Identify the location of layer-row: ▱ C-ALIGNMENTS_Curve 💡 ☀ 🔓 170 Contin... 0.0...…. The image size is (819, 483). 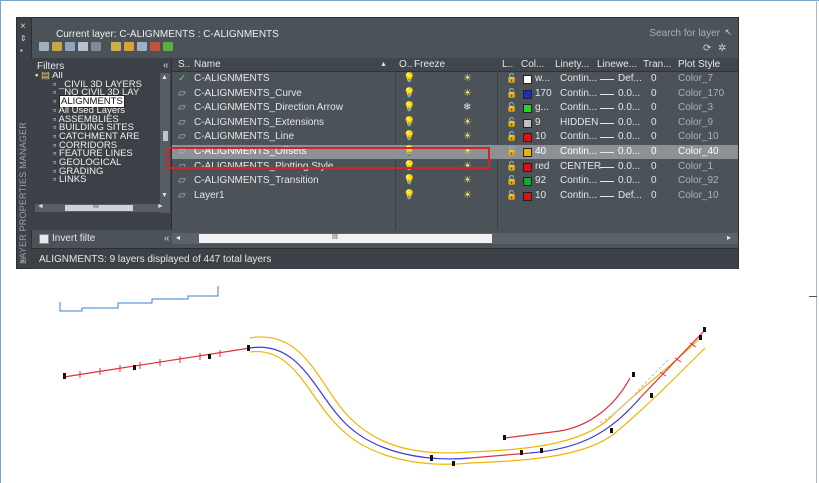
(455, 94).